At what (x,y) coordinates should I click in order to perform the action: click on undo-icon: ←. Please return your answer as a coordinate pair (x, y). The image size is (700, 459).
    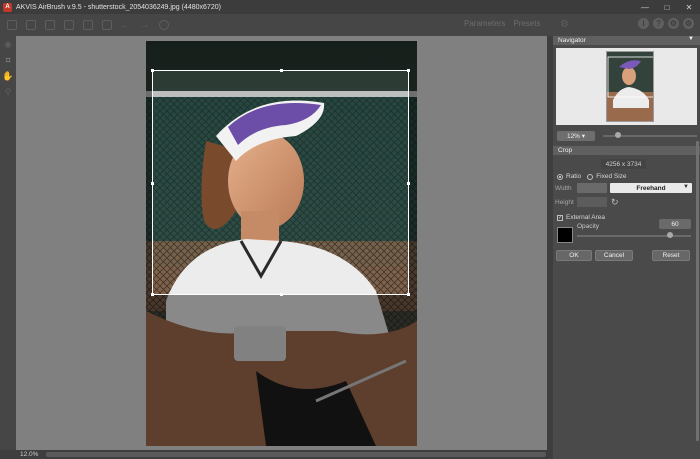
    Looking at the image, I should click on (125, 25).